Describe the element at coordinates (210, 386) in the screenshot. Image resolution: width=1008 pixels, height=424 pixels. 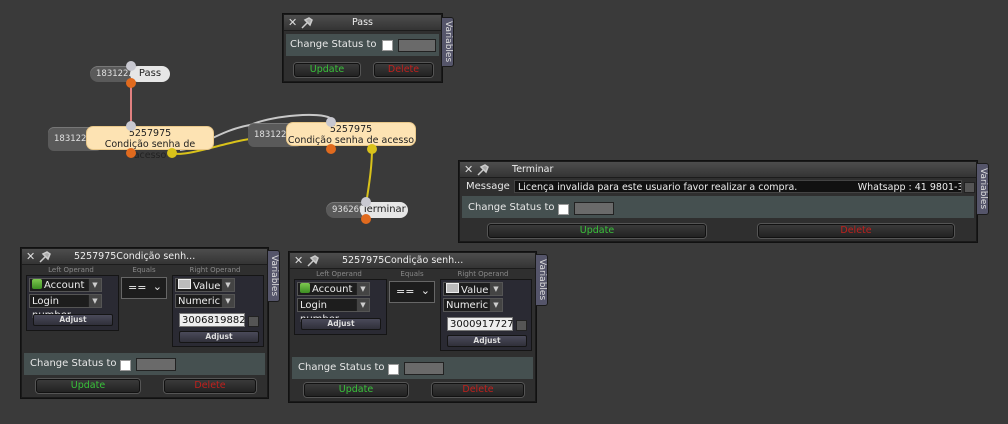
I see `cond1-delete-button: Delete` at that location.